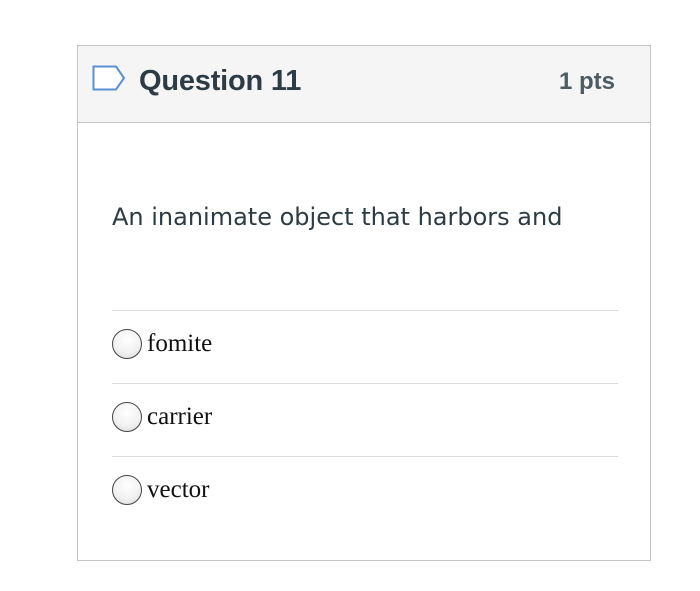  Describe the element at coordinates (178, 490) in the screenshot. I see `answer-label: vector` at that location.